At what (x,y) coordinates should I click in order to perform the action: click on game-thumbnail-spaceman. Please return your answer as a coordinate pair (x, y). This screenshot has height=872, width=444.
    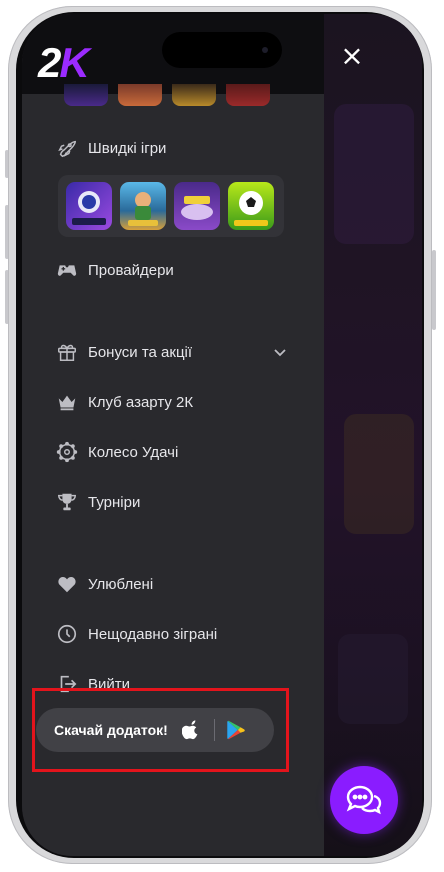
    Looking at the image, I should click on (89, 206).